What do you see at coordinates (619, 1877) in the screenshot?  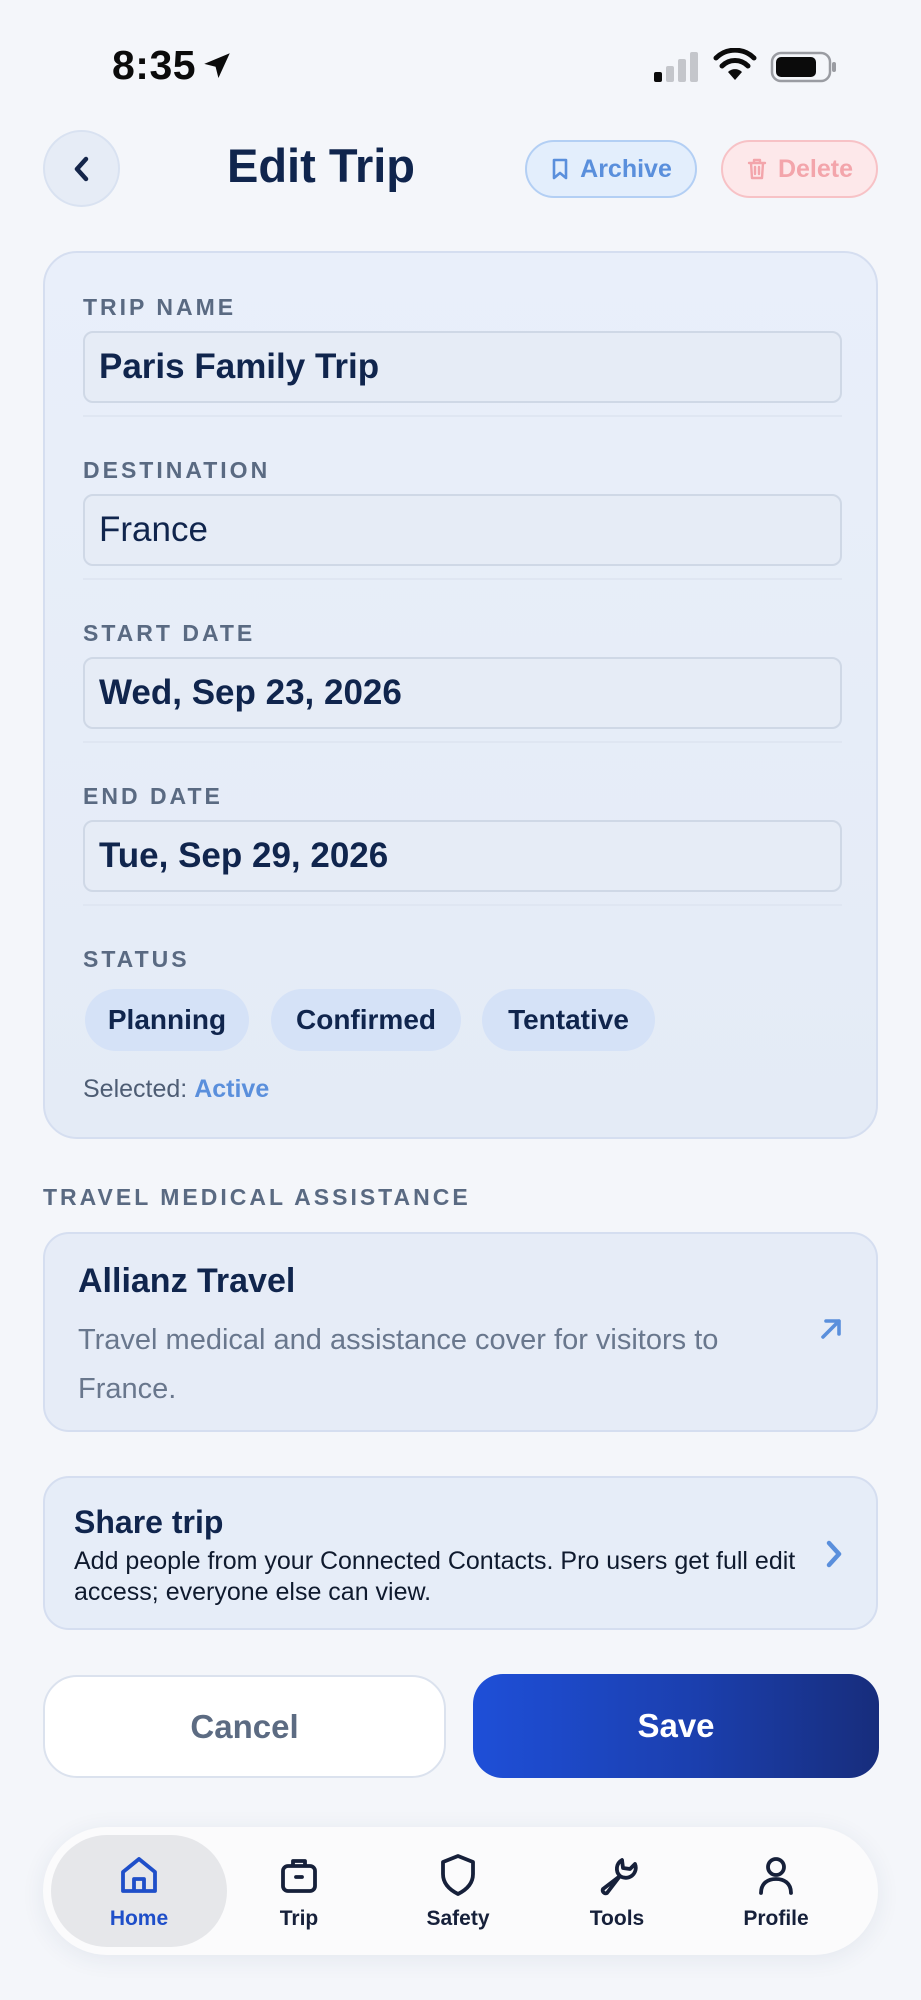 I see `wrench-icon` at bounding box center [619, 1877].